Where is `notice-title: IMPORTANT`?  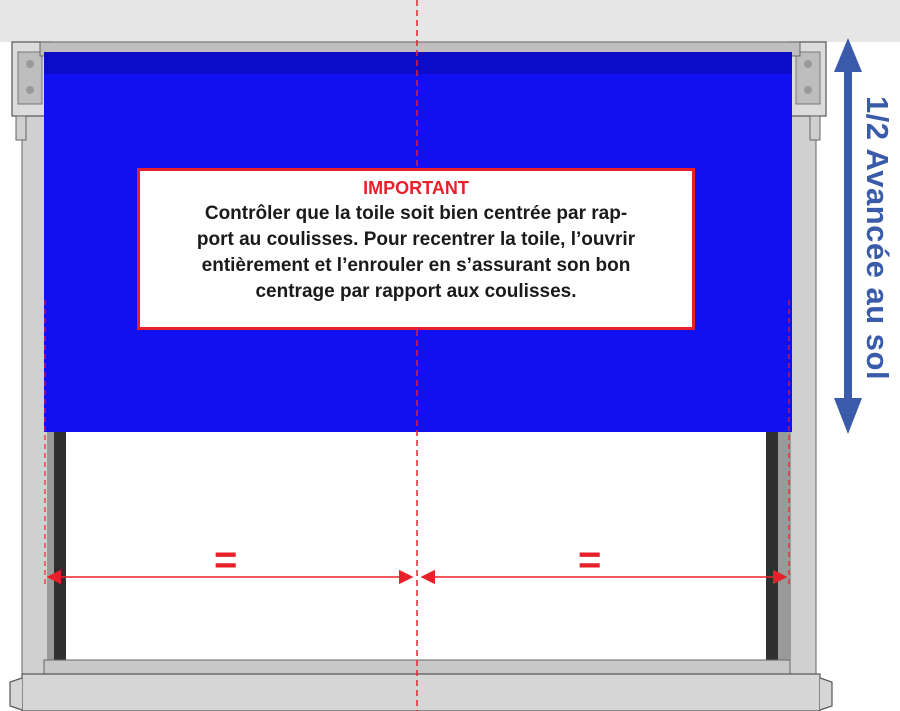 notice-title: IMPORTANT is located at coordinates (416, 188).